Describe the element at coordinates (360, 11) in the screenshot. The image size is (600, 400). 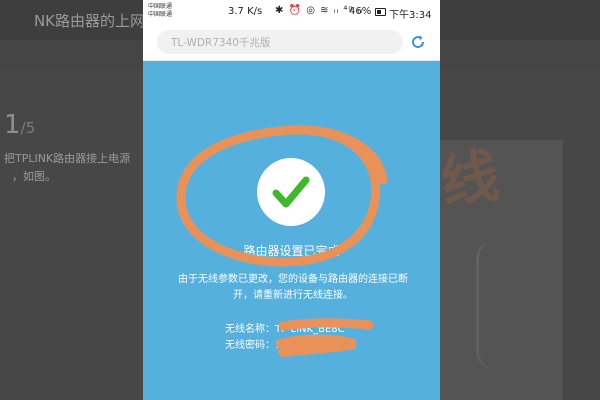
I see `battery-percent: 46%` at that location.